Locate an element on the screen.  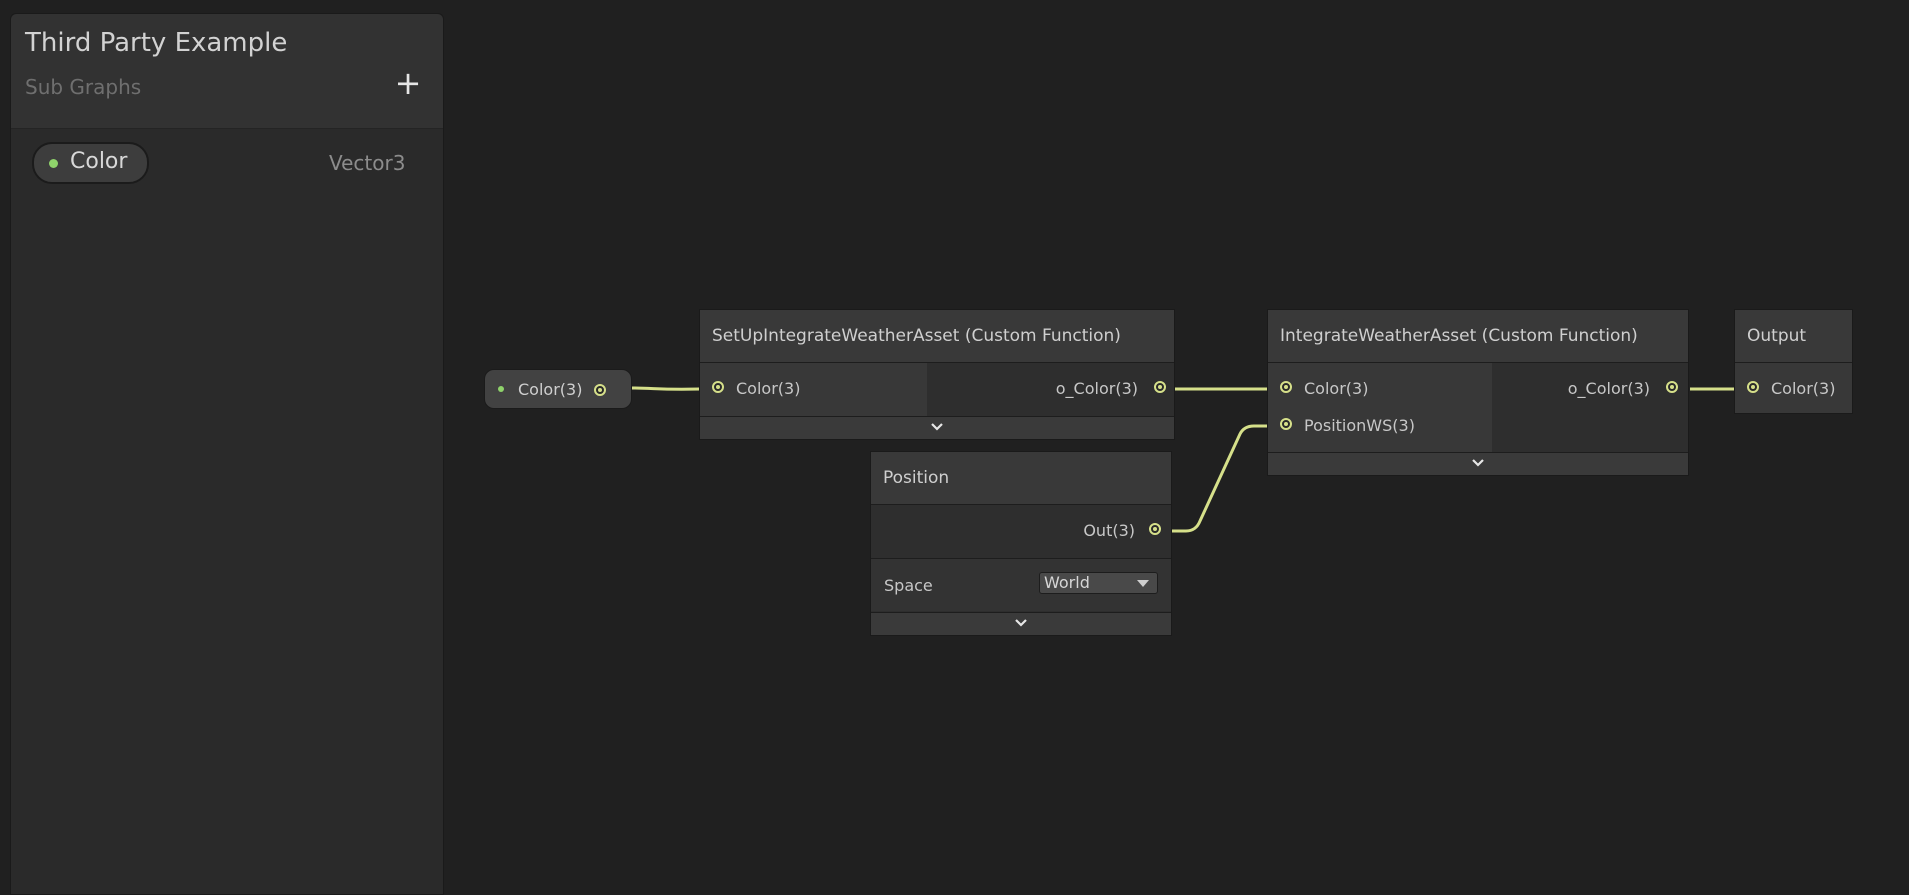
output-port is located at coordinates (600, 390).